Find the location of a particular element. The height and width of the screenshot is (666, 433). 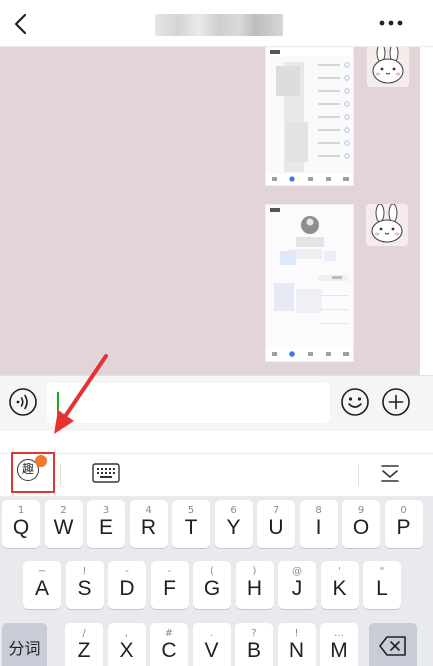

keyboard-switch-button is located at coordinates (106, 473).